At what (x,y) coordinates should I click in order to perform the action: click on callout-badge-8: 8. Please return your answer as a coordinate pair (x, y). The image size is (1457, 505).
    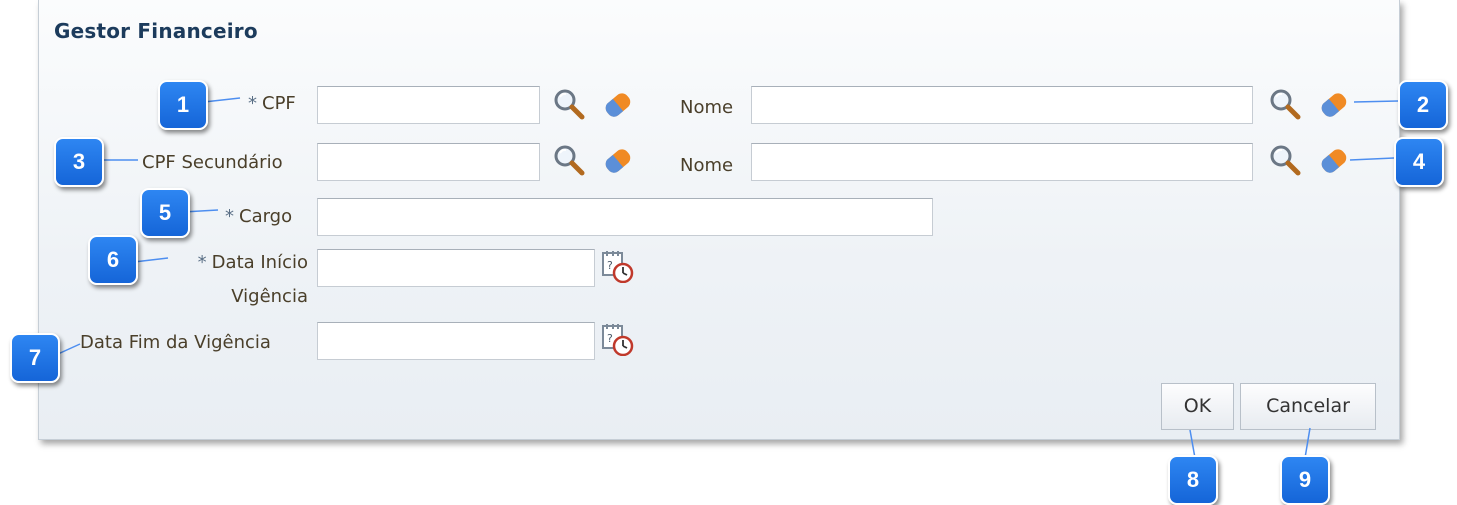
    Looking at the image, I should click on (1193, 480).